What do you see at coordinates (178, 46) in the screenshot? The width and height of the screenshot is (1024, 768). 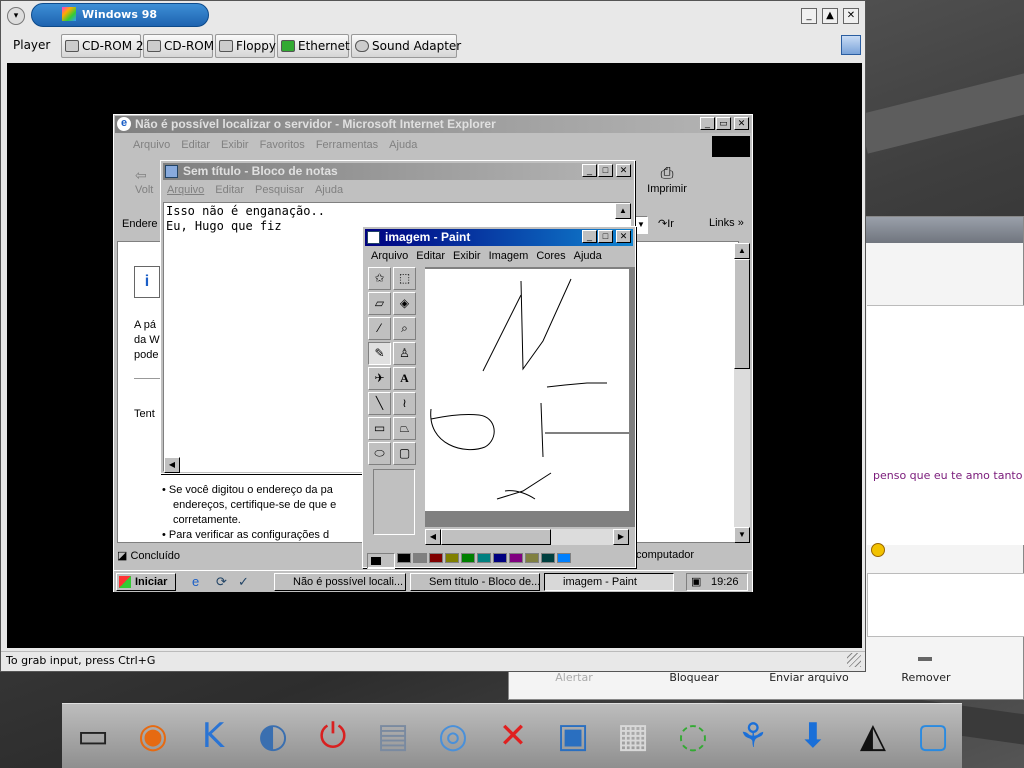 I see `cdrom-device-button: CD-ROM` at bounding box center [178, 46].